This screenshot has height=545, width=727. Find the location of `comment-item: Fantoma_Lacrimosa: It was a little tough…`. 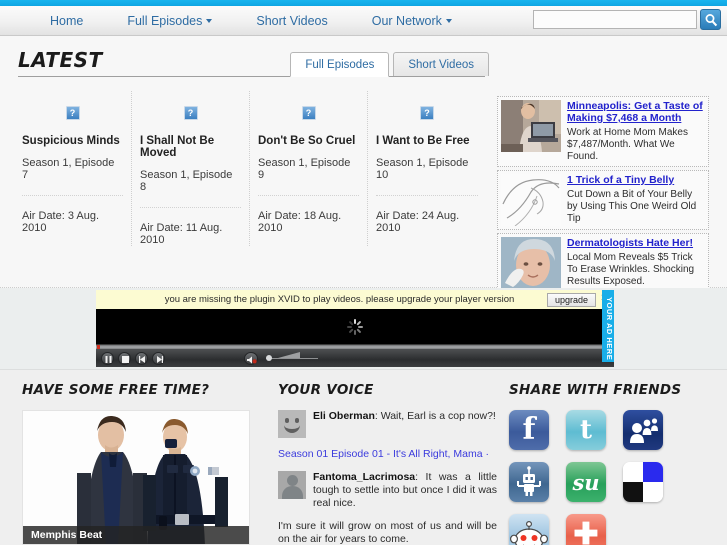

comment-item: Fantoma_Lacrimosa: It was a little tough… is located at coordinates (387, 490).